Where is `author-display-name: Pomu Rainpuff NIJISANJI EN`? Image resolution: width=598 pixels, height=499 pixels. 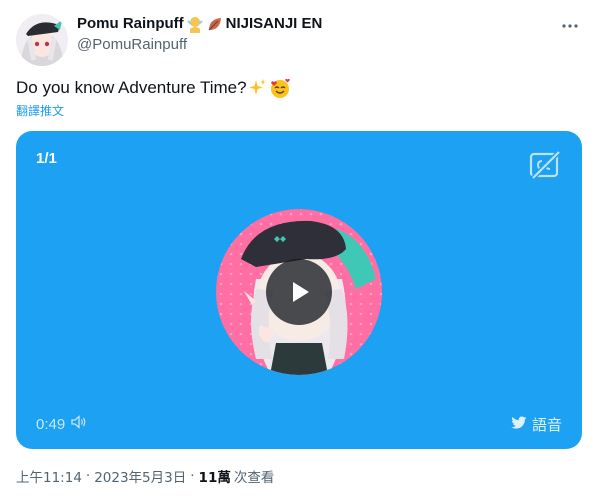 author-display-name: Pomu Rainpuff NIJISANJI EN is located at coordinates (199, 24).